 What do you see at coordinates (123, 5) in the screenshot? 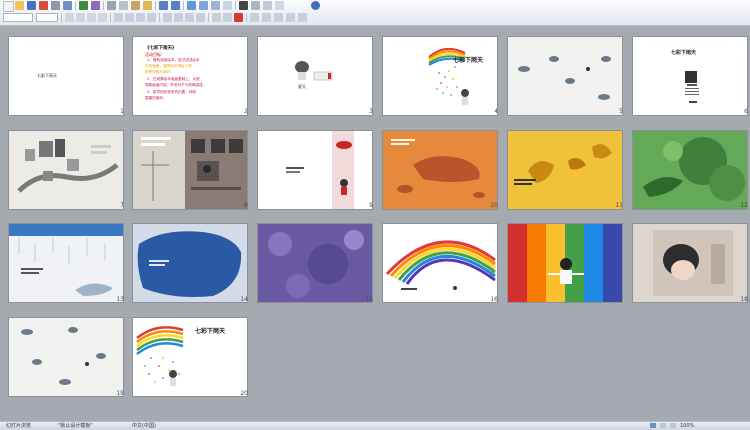
I see `copy-icon` at bounding box center [123, 5].